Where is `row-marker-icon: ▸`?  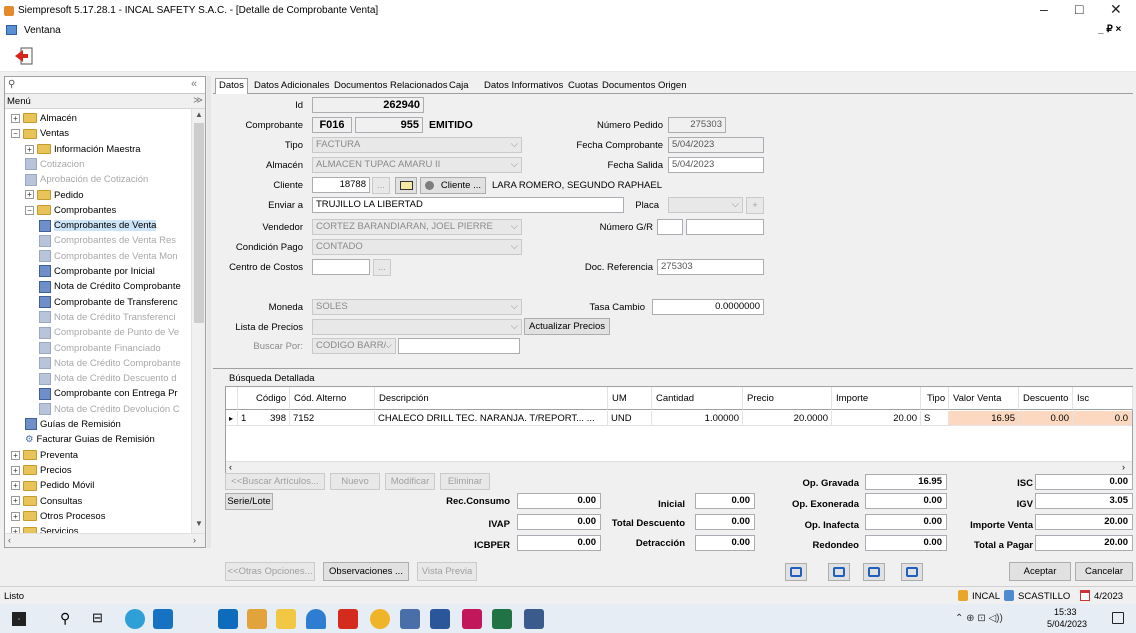
row-marker-icon: ▸ is located at coordinates (232, 418).